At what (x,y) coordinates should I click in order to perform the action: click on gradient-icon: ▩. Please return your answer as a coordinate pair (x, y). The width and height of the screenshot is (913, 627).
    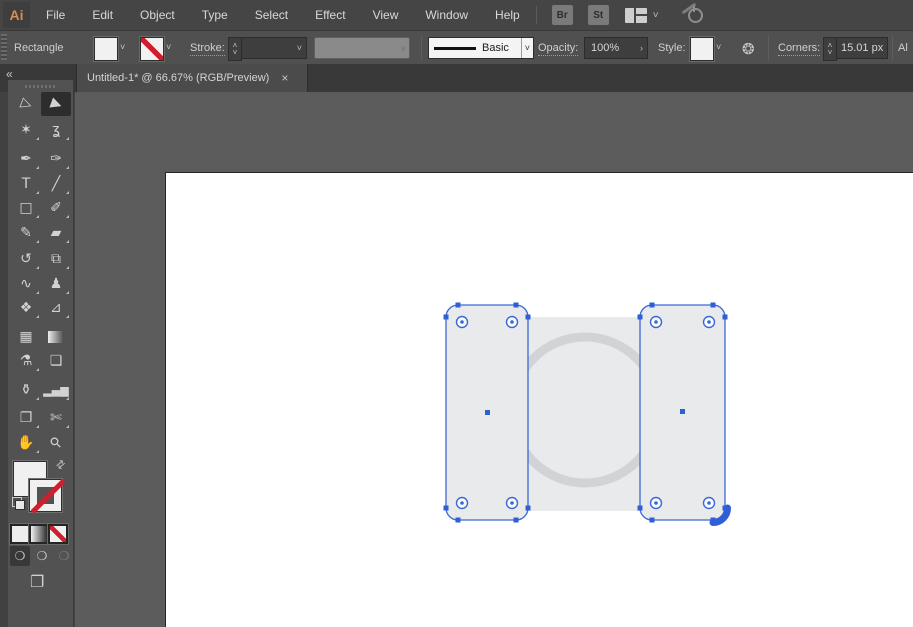
    Looking at the image, I should click on (56, 337).